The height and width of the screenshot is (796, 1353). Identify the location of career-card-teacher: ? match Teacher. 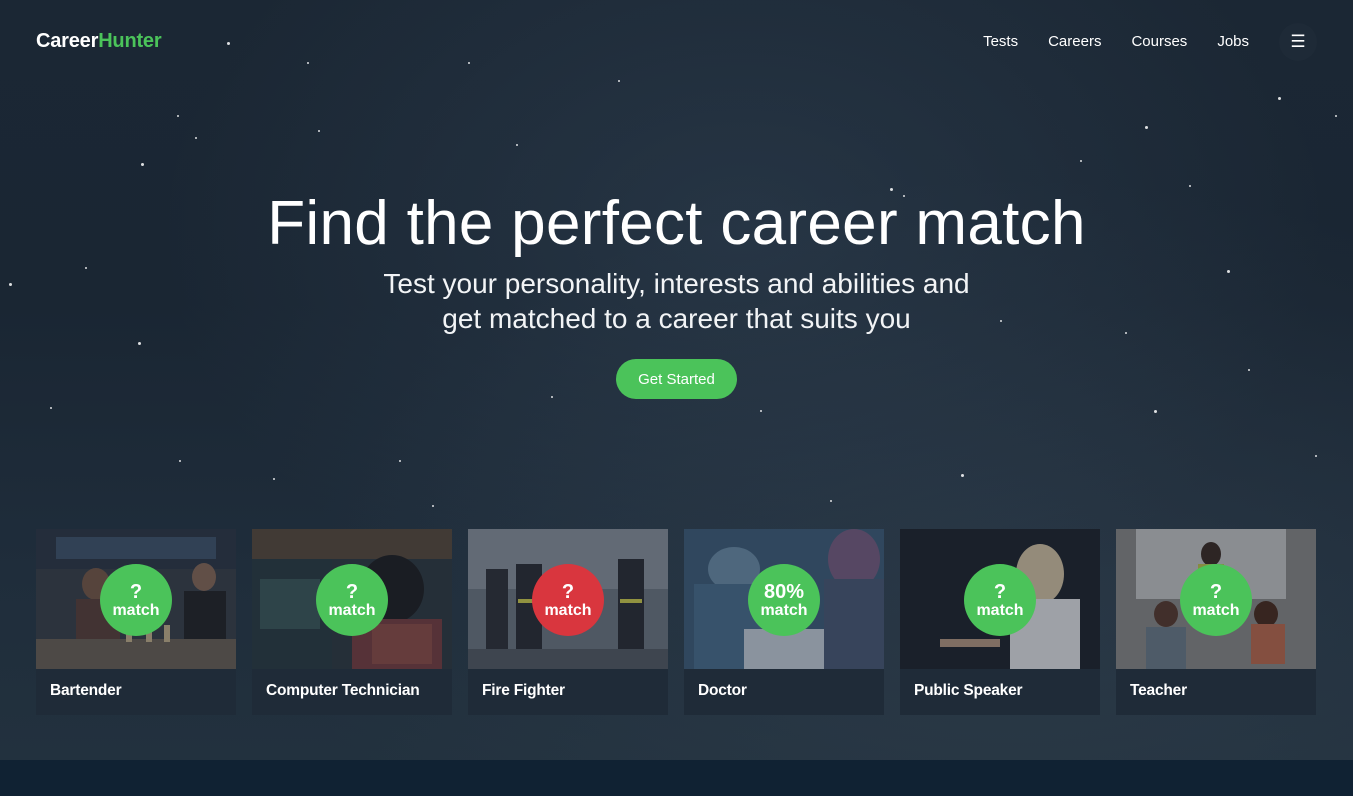
(1216, 622).